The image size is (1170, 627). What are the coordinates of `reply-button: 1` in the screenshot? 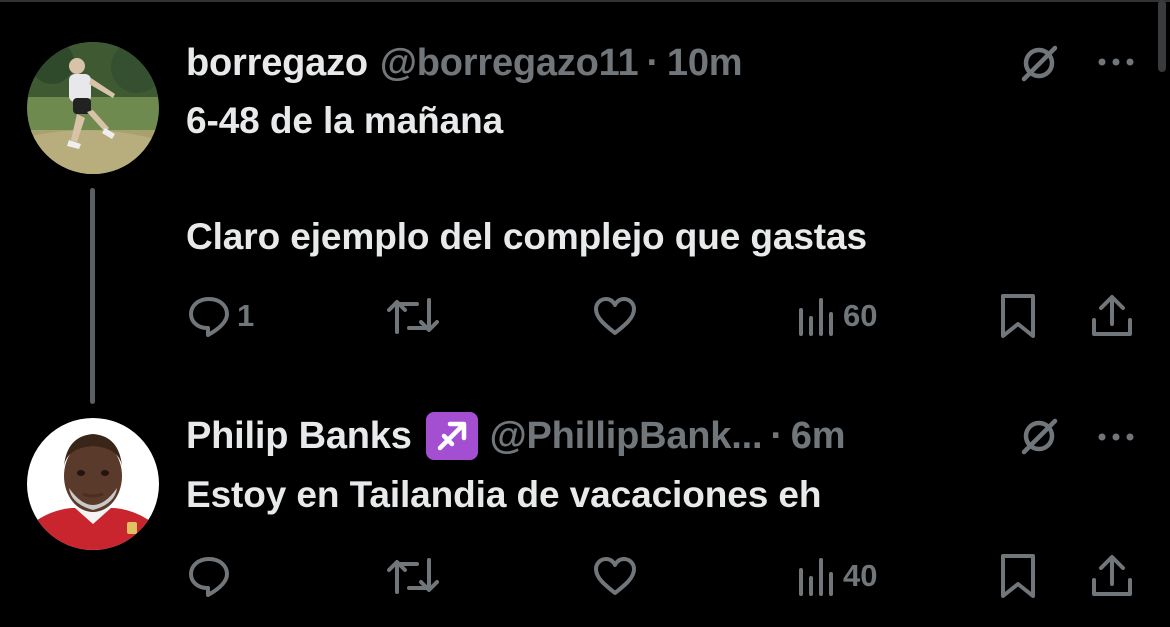 It's located at (220, 316).